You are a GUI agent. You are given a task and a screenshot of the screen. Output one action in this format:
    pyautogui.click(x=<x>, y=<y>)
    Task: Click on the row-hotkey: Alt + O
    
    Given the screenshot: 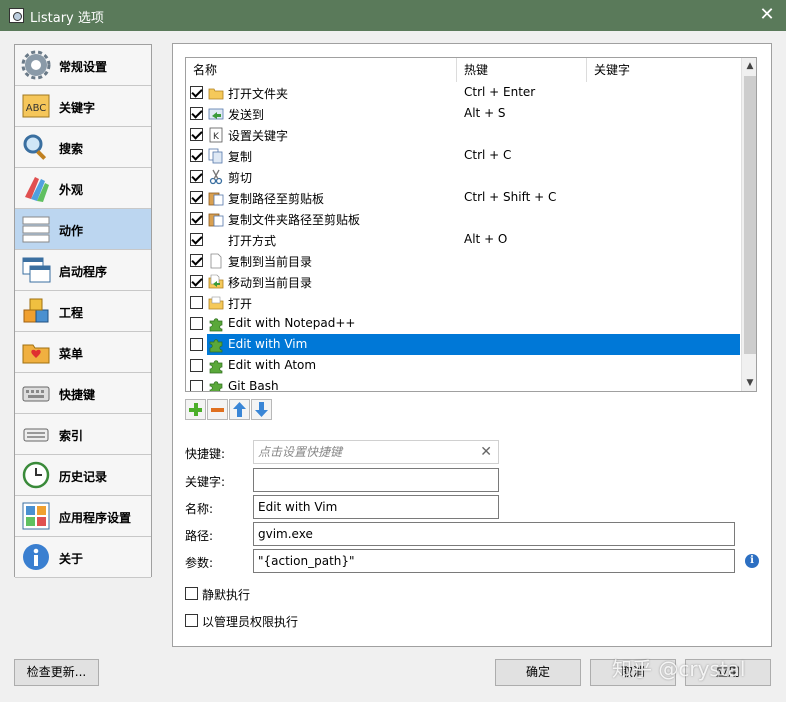 What is the action you would take?
    pyautogui.click(x=486, y=239)
    